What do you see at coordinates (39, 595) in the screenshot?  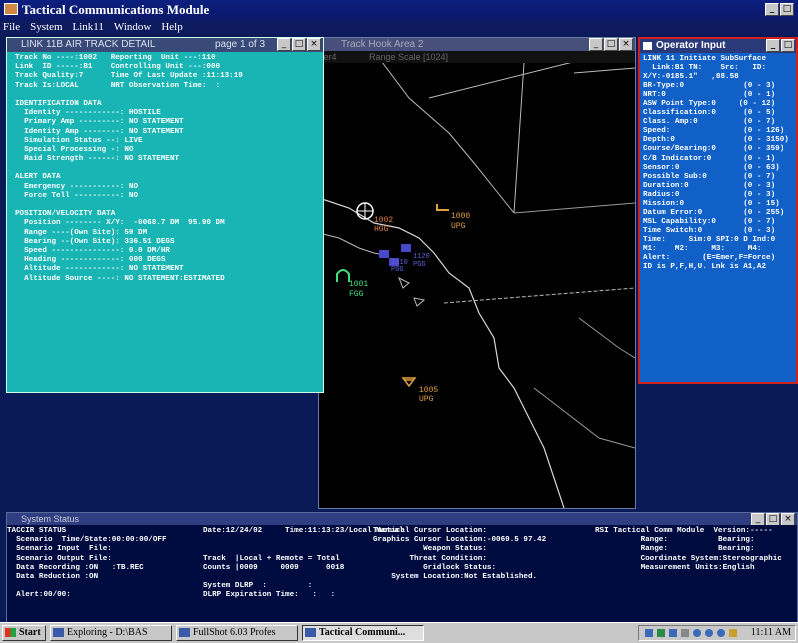 I see `status-line: Alert:00/00:` at bounding box center [39, 595].